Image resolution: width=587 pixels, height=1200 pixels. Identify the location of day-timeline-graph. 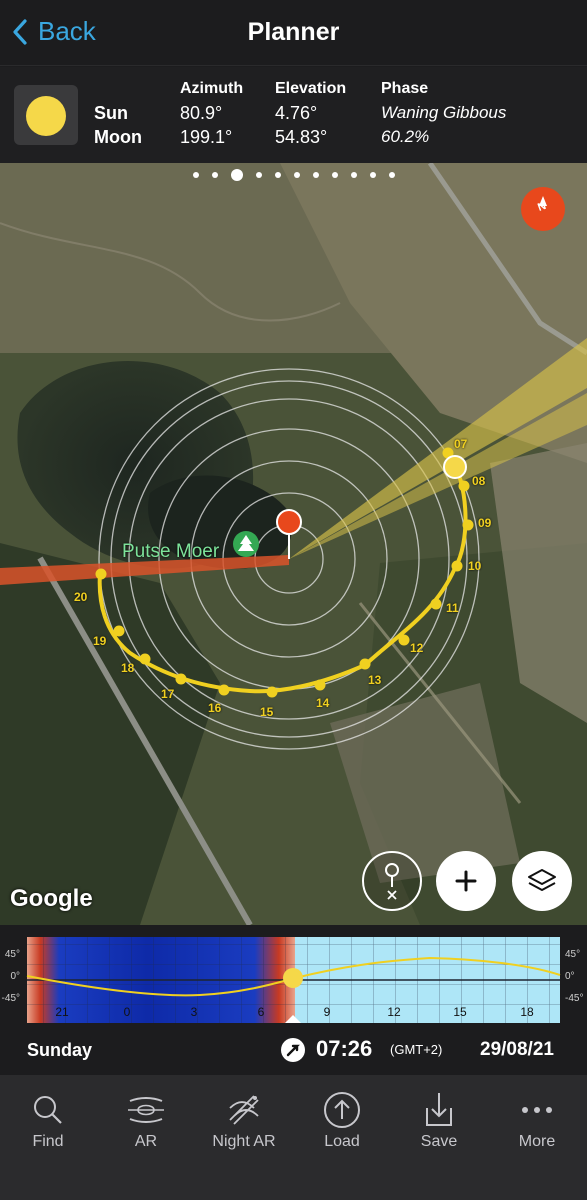
(293, 975).